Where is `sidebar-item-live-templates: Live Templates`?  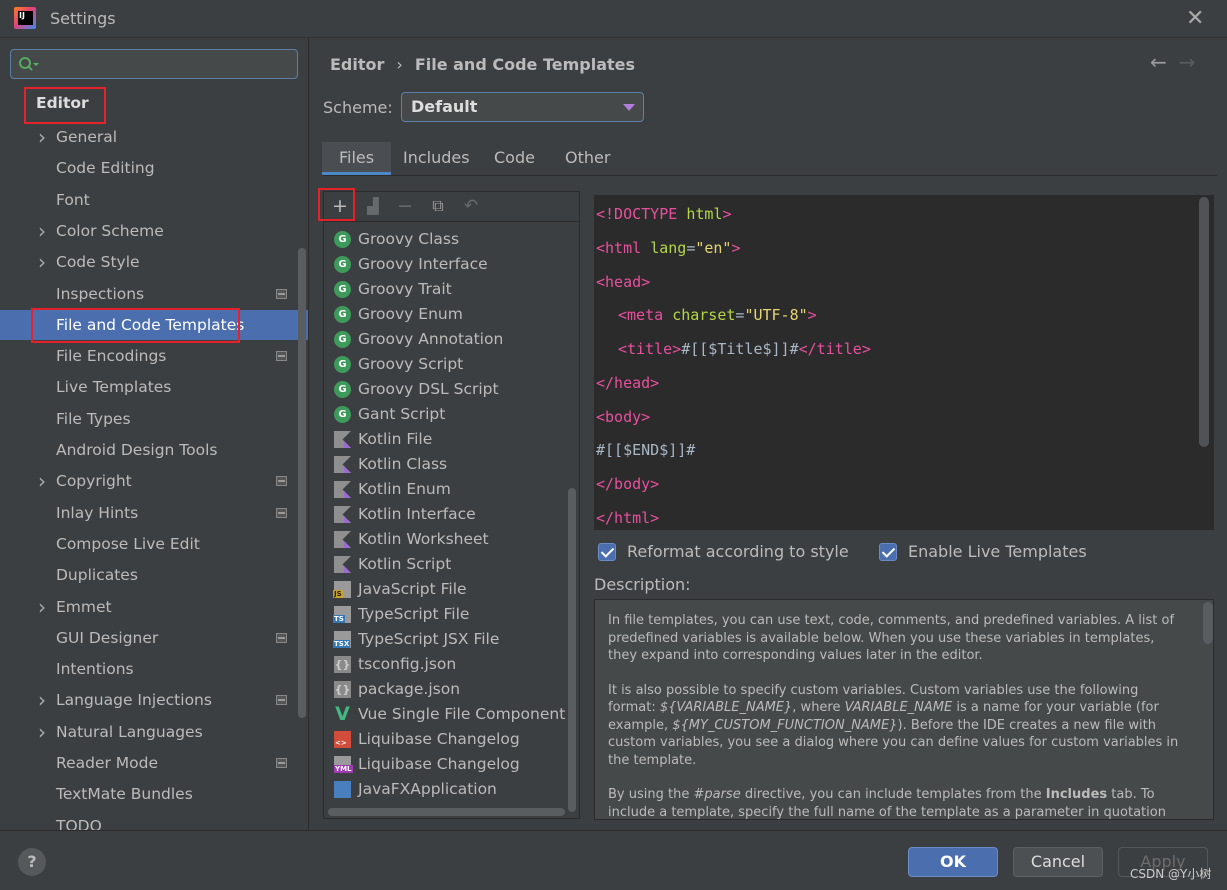
sidebar-item-live-templates: Live Templates is located at coordinates (154, 387).